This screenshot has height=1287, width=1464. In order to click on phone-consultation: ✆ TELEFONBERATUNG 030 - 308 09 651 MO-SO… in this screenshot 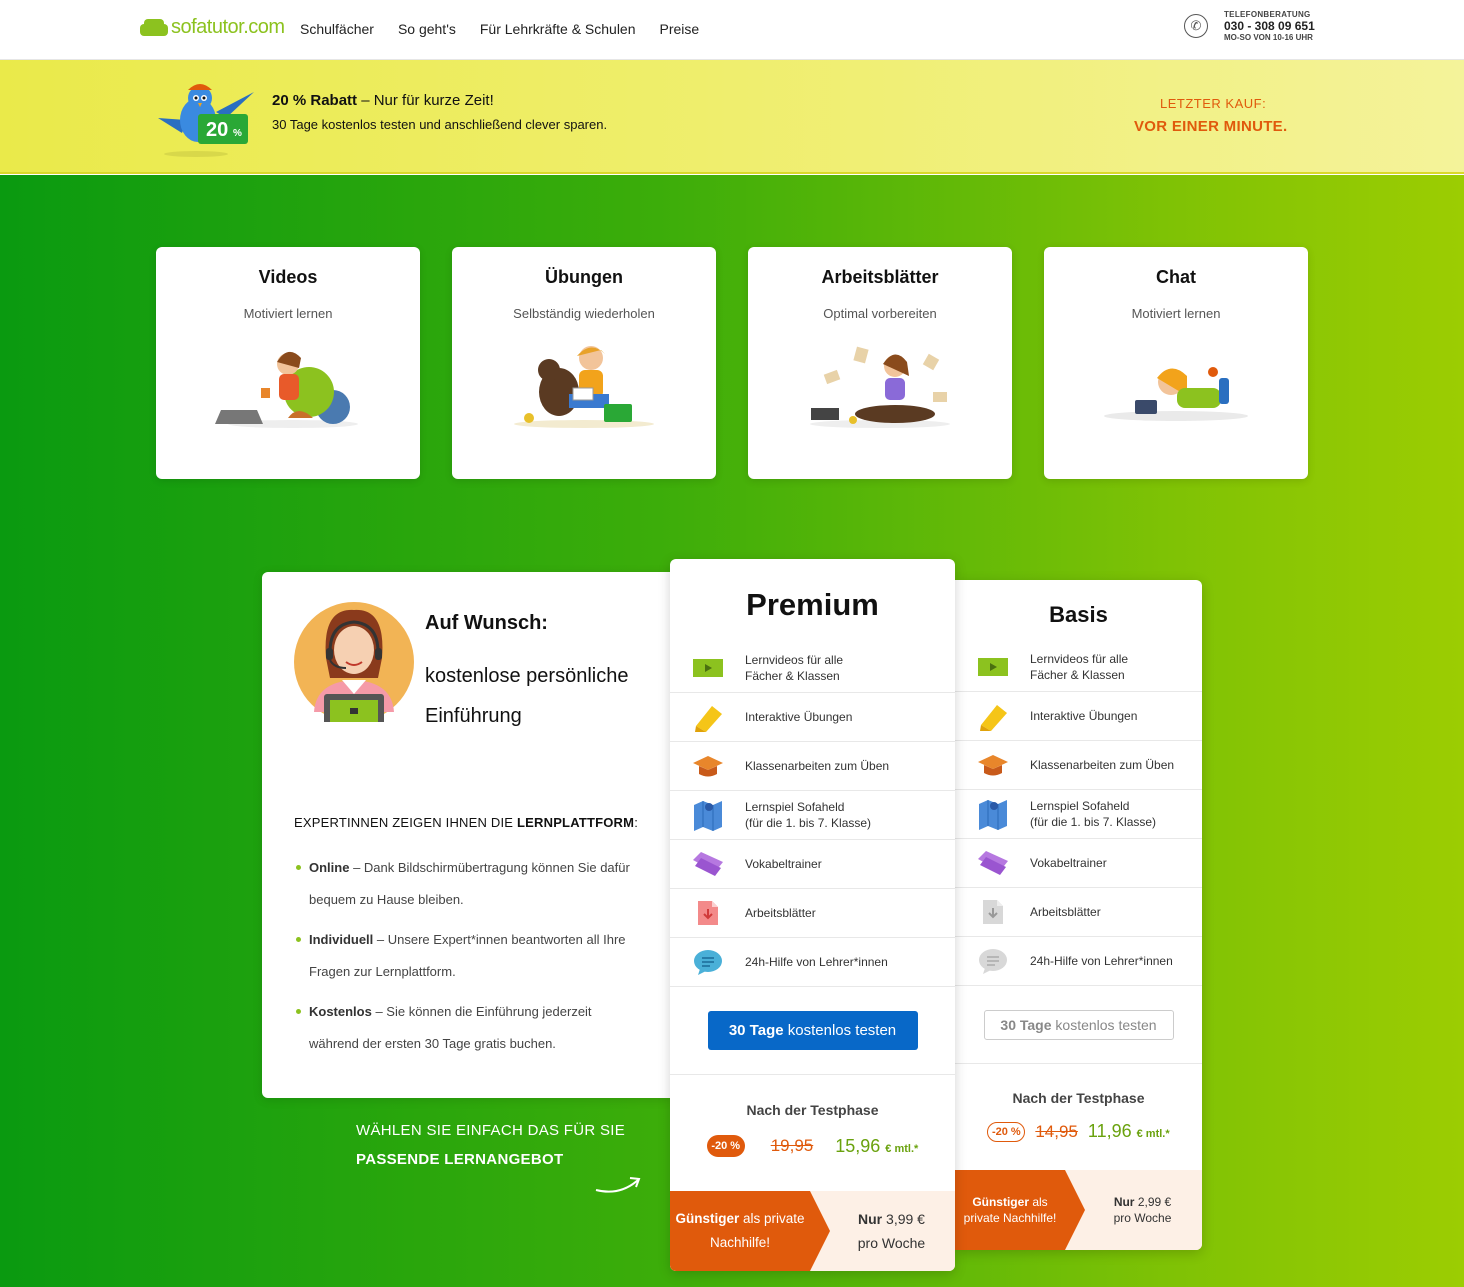, I will do `click(1249, 26)`.